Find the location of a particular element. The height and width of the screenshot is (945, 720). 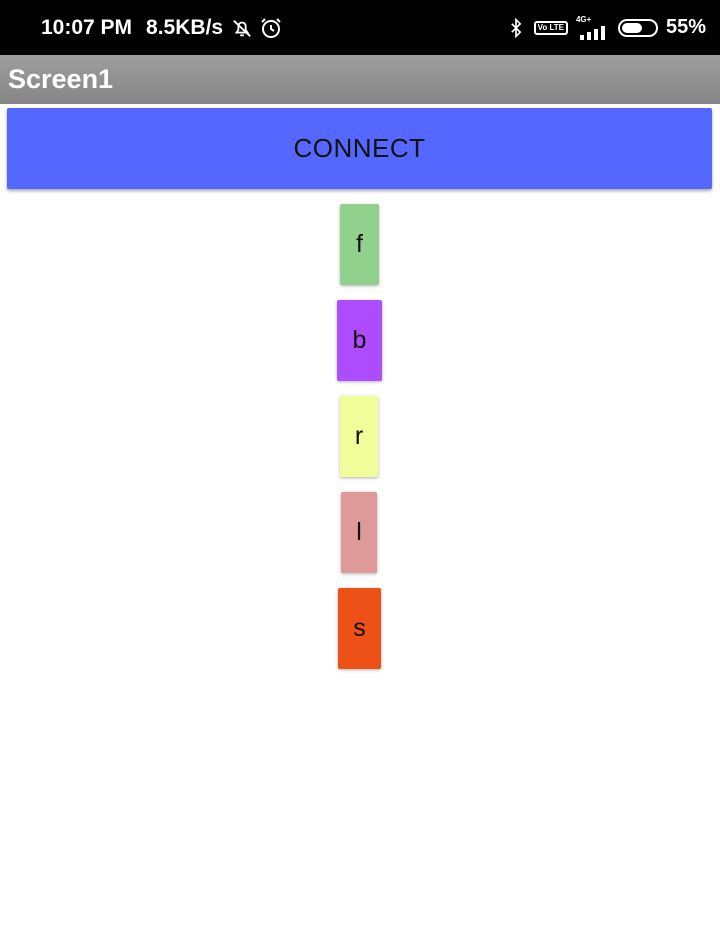

connect-button: CONNECT is located at coordinates (359, 148).